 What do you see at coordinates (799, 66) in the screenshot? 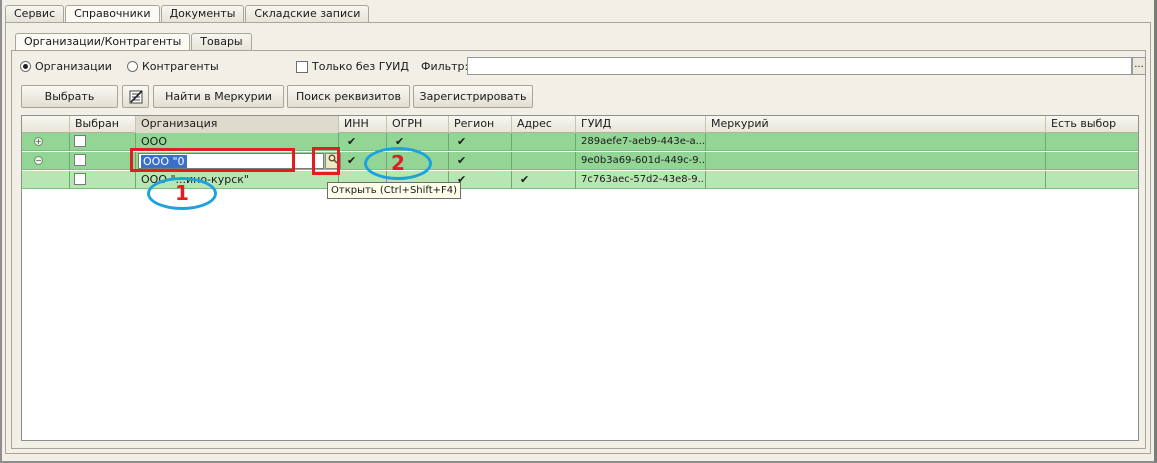
I see `filter-input` at bounding box center [799, 66].